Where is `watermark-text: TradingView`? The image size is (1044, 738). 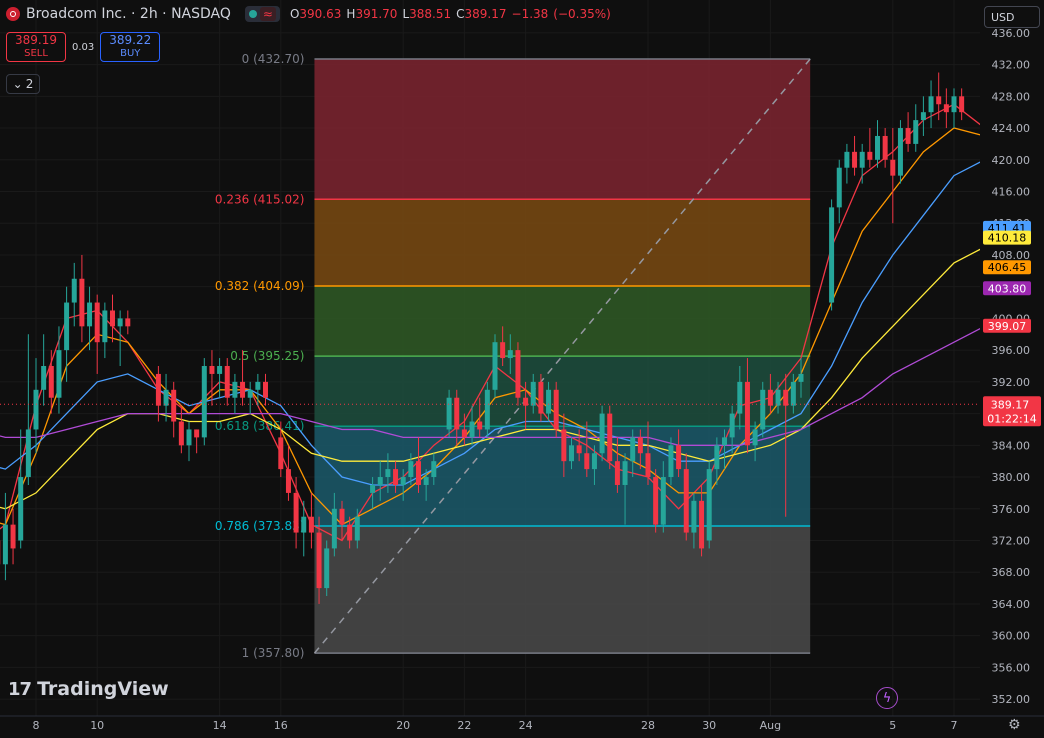
watermark-text: TradingView is located at coordinates (103, 689).